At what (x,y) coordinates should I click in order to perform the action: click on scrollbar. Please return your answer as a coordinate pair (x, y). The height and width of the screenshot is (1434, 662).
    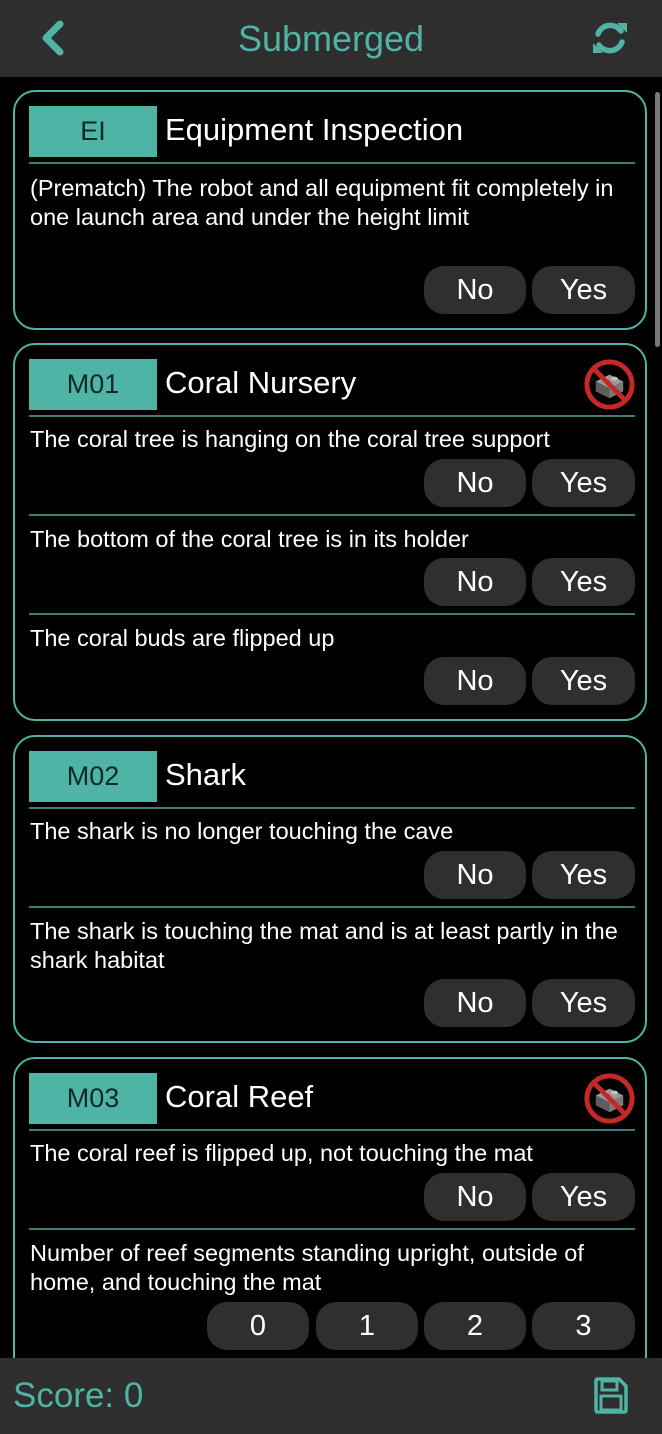
    Looking at the image, I should click on (657, 219).